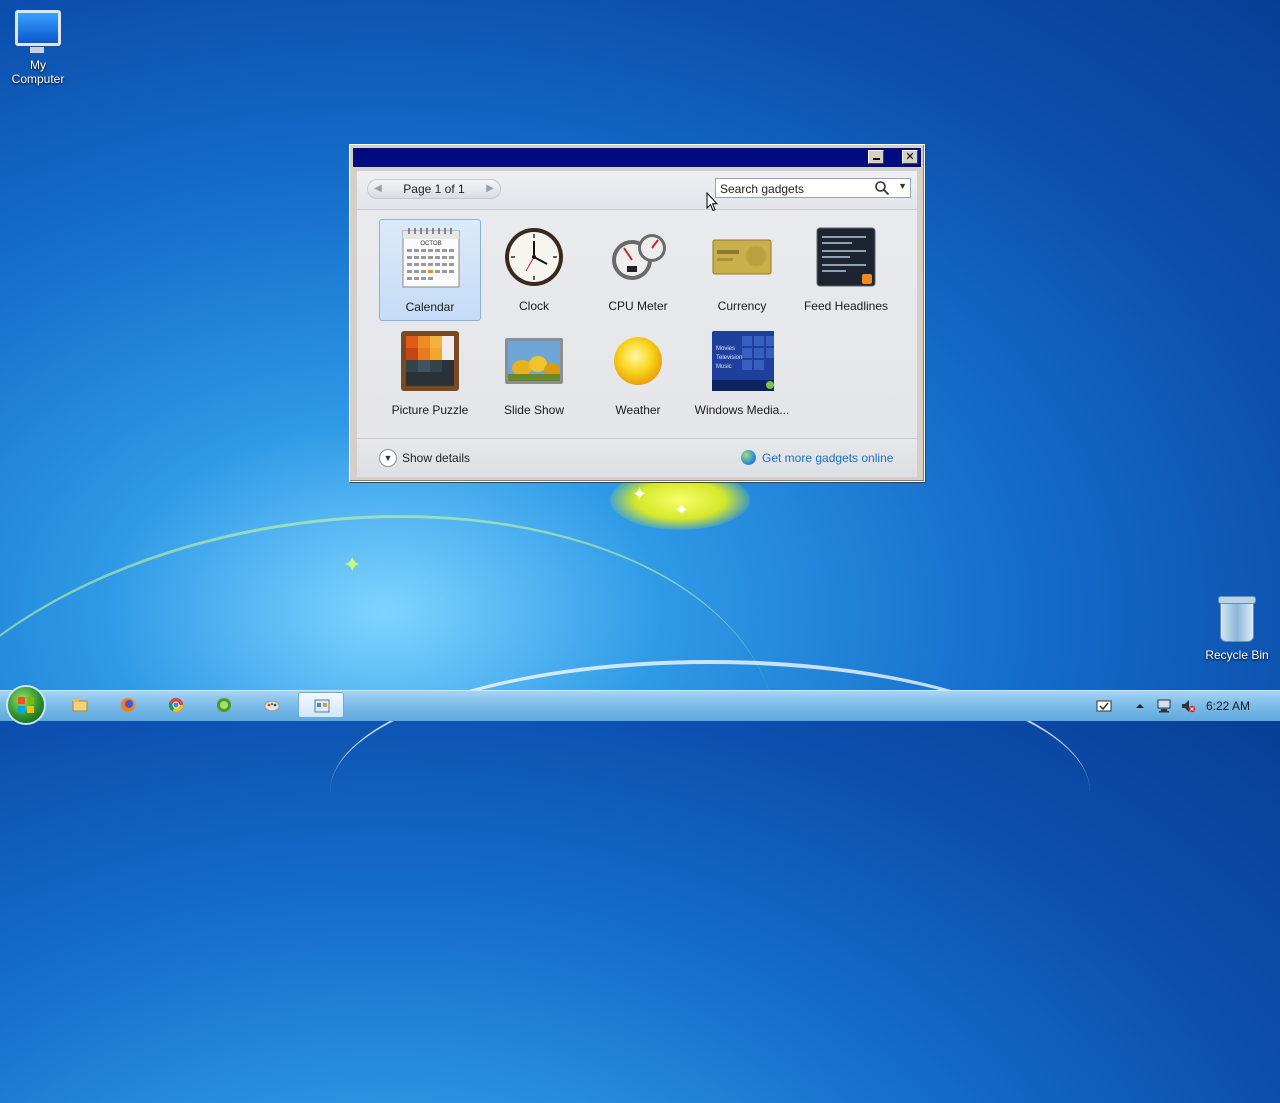 This screenshot has height=1103, width=1280. I want to click on xbox-icon, so click(224, 705).